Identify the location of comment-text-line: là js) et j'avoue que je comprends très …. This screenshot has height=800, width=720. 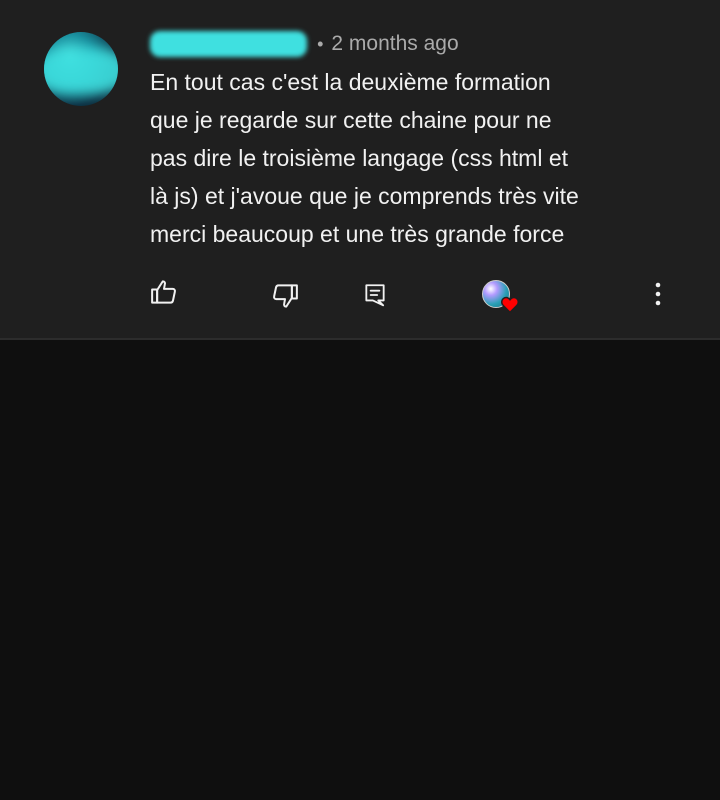
(364, 196).